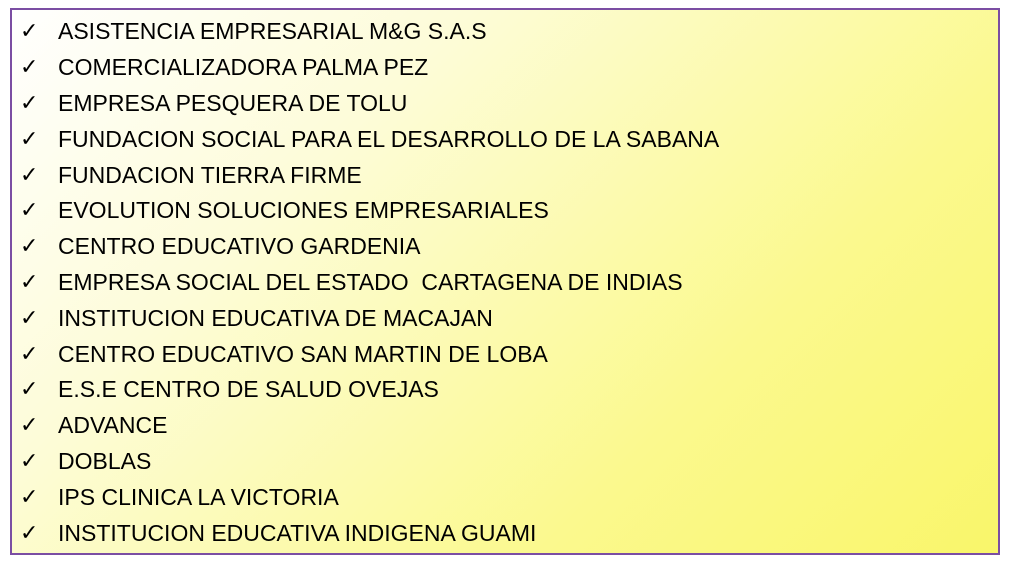 The width and height of the screenshot is (1024, 576). I want to click on list-item-label: IPS CLINICA LA VICTORIA, so click(198, 496).